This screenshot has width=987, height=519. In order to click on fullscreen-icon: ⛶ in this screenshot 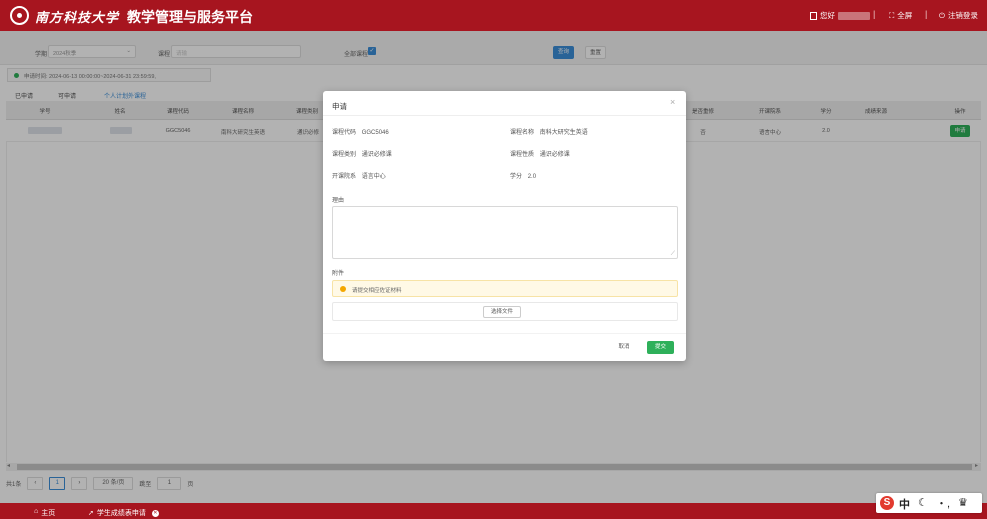, I will do `click(892, 15)`.